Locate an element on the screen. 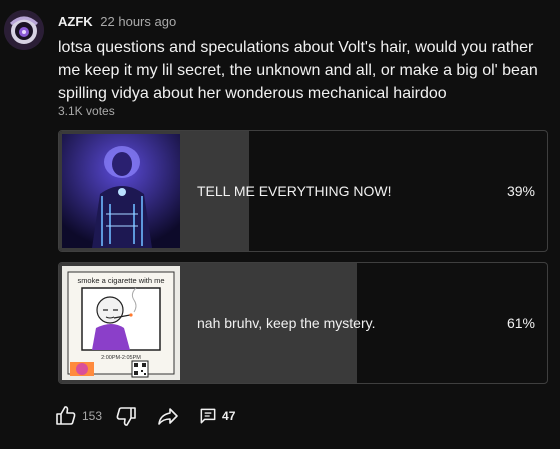 This screenshot has height=449, width=560. avatar-image is located at coordinates (24, 30).